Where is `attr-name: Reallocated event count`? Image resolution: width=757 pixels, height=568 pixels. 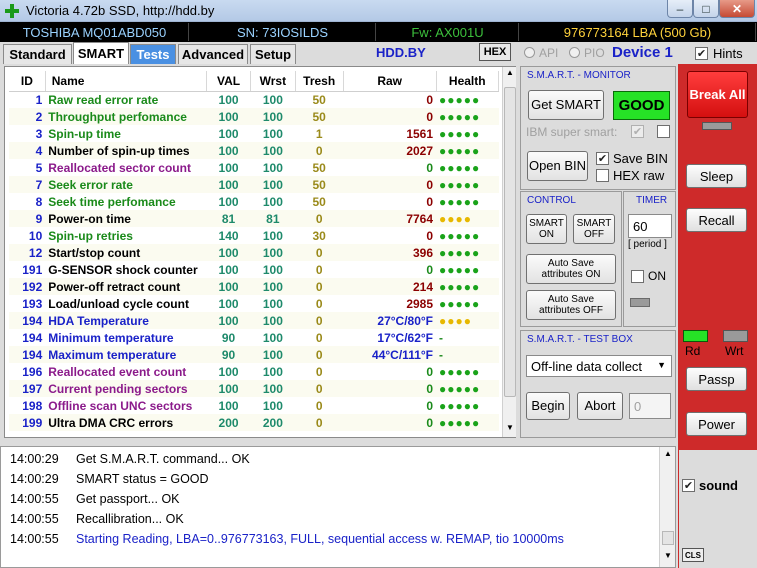 attr-name: Reallocated event count is located at coordinates (126, 371).